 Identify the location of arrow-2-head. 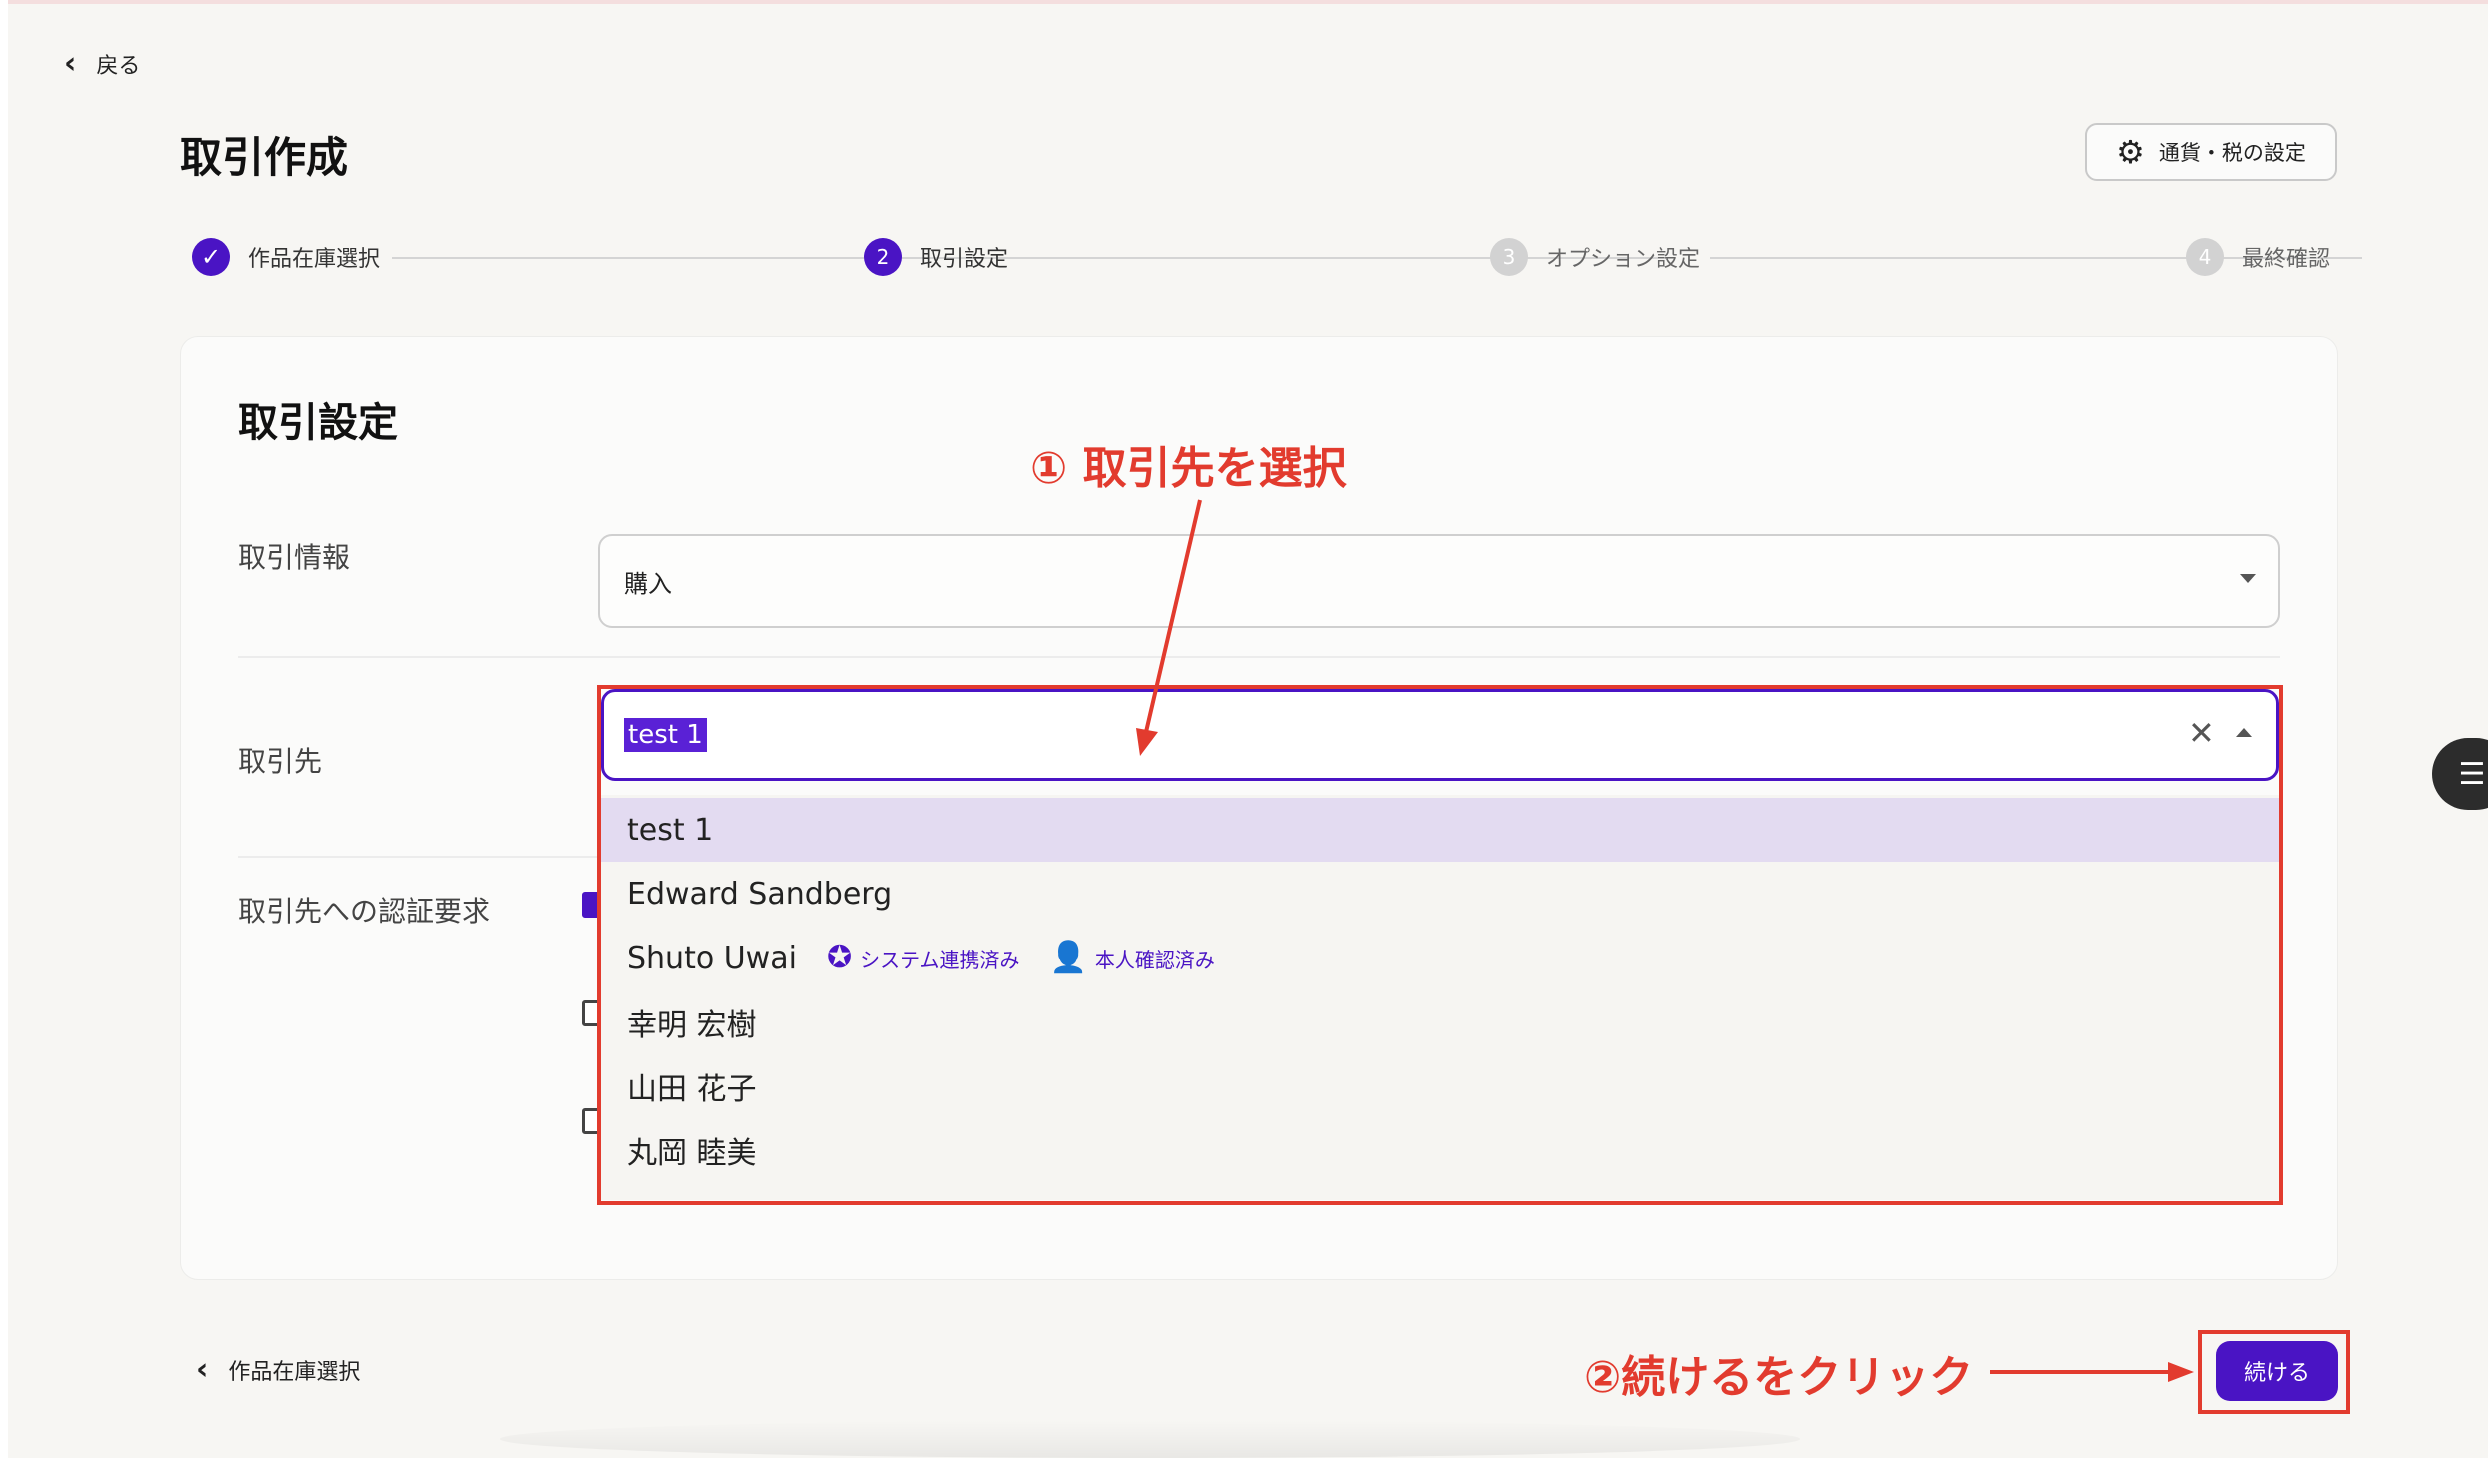
(2181, 1372).